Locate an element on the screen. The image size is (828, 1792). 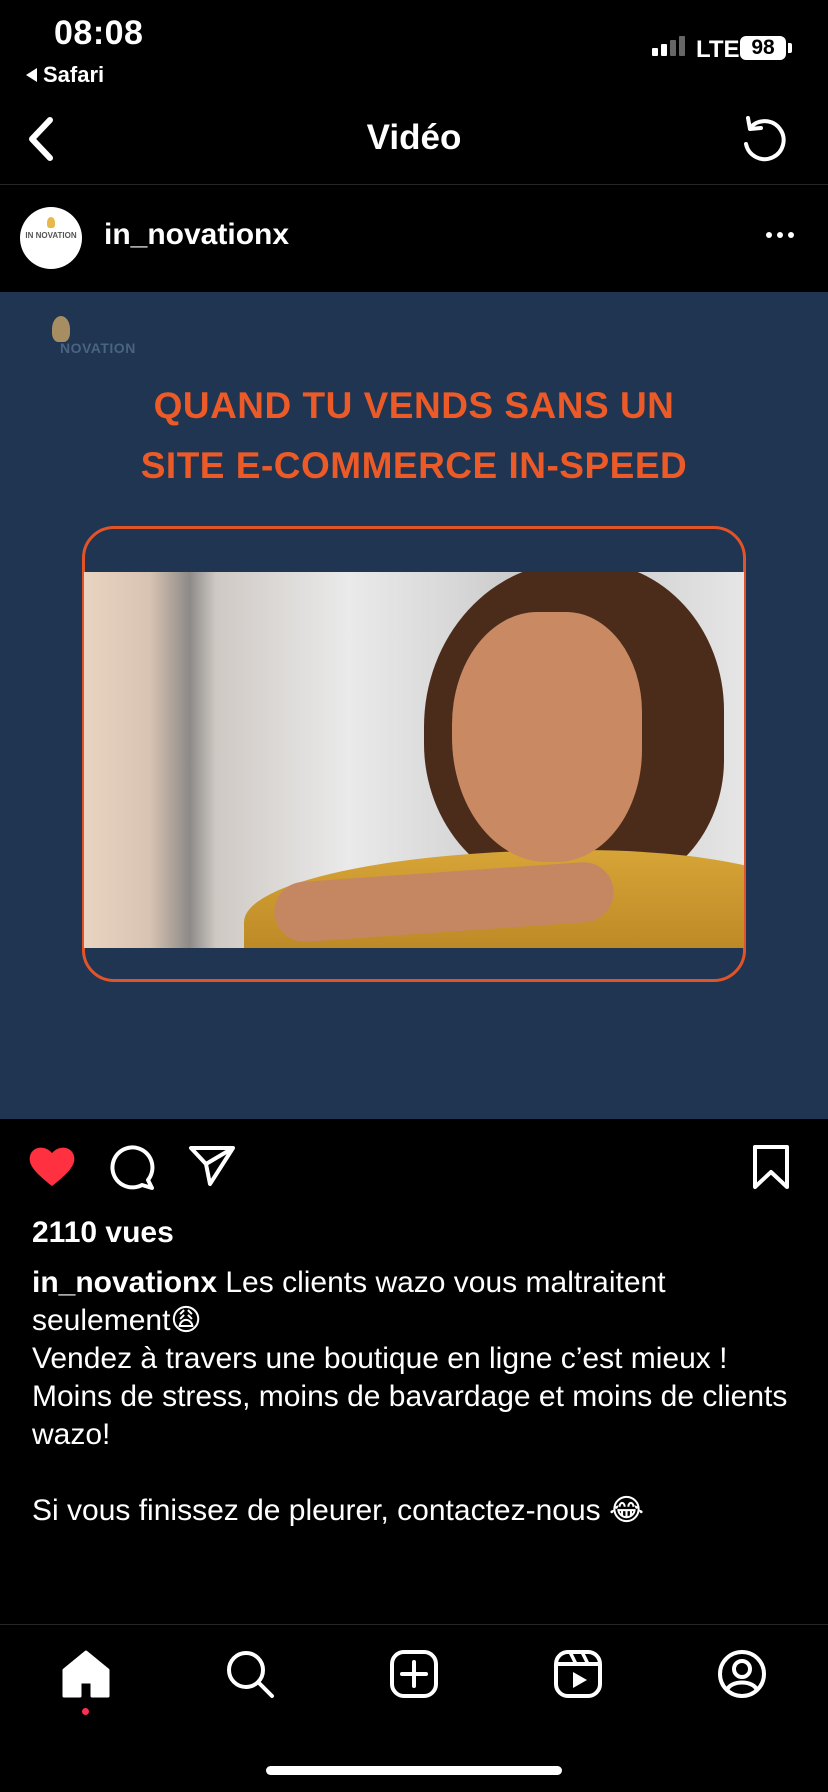
home-indicator is located at coordinates (414, 1770).